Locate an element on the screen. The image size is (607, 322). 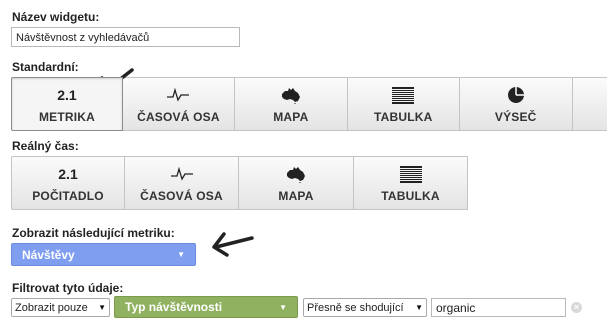
filter-value-input: organic is located at coordinates (498, 307).